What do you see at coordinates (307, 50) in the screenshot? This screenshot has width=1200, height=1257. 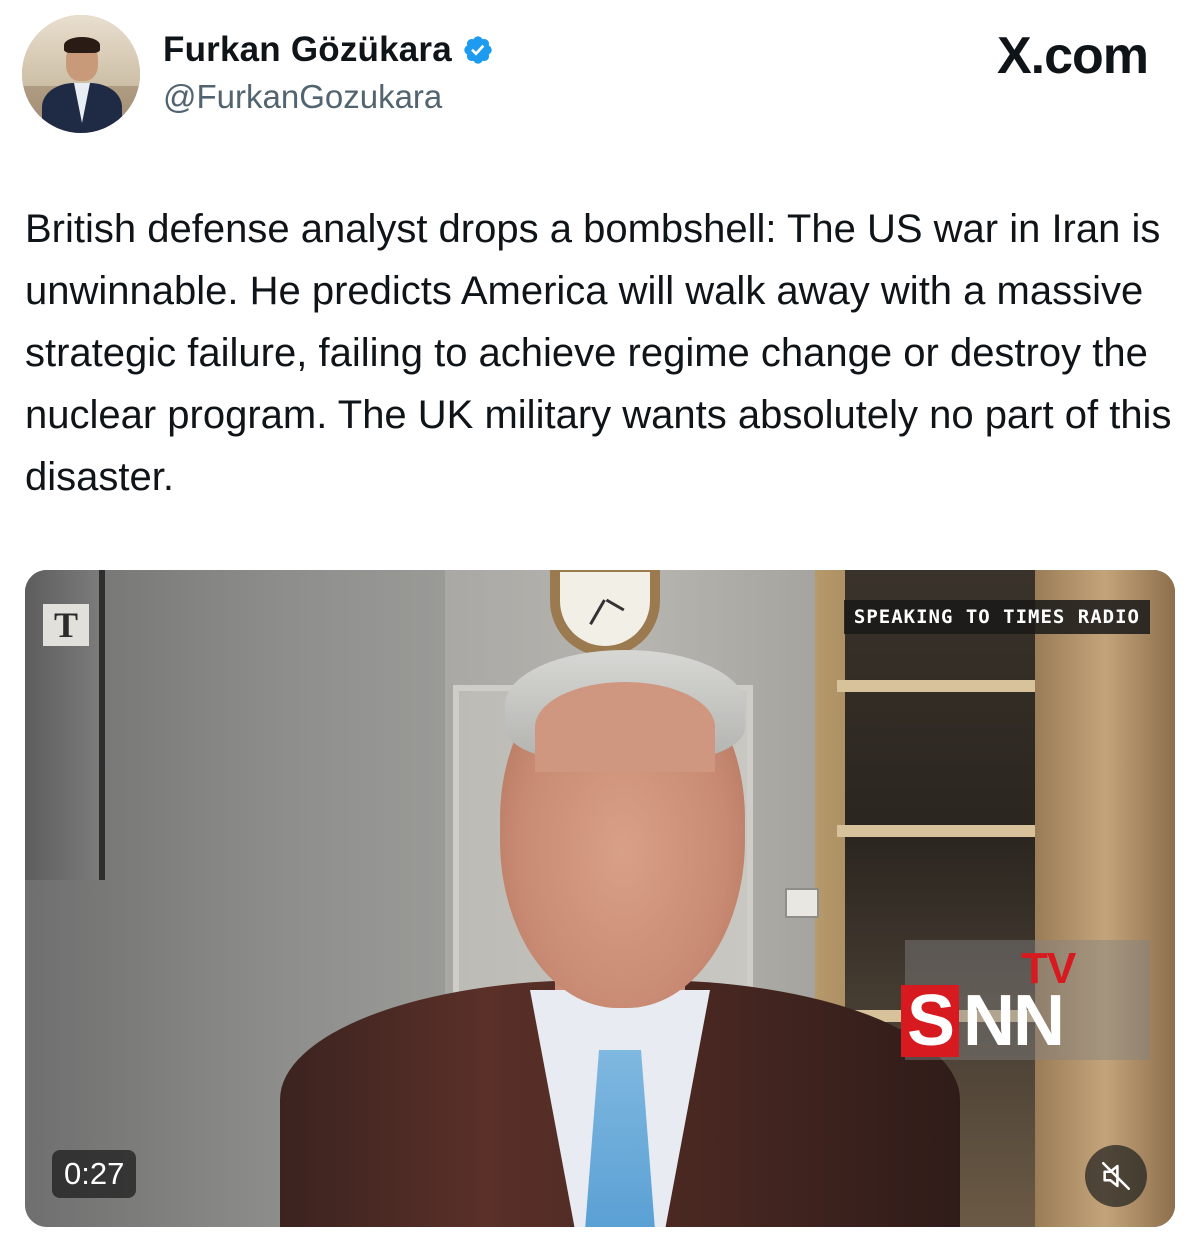 I see `display-name: Furkan Gözükara` at bounding box center [307, 50].